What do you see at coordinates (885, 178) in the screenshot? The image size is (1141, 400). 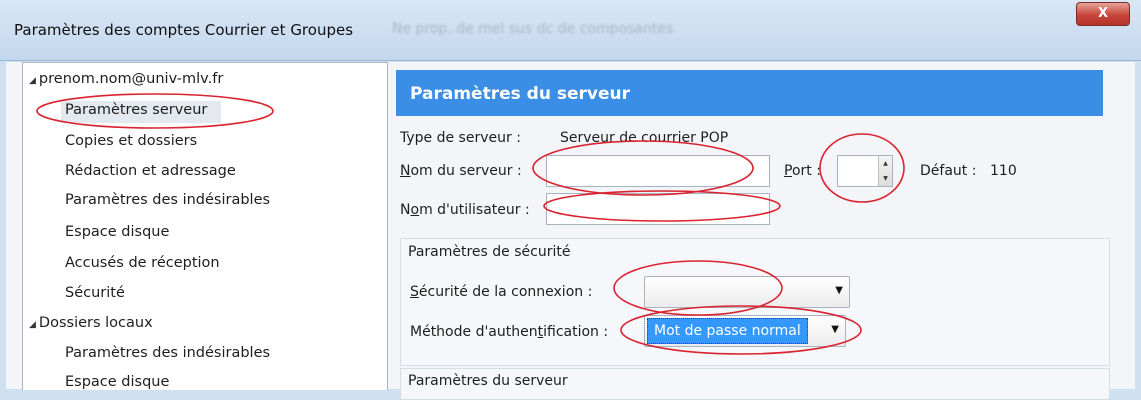 I see `spin-down-icon: ▼` at bounding box center [885, 178].